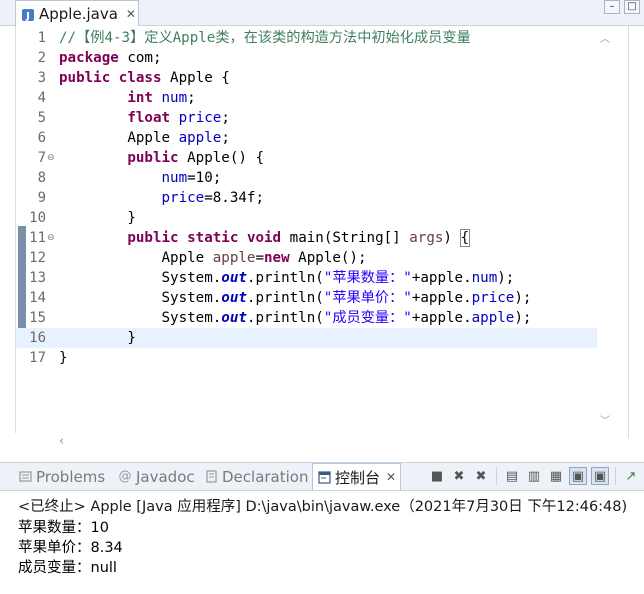 This screenshot has height=594, width=644. I want to click on line-number: 12, so click(37, 258).